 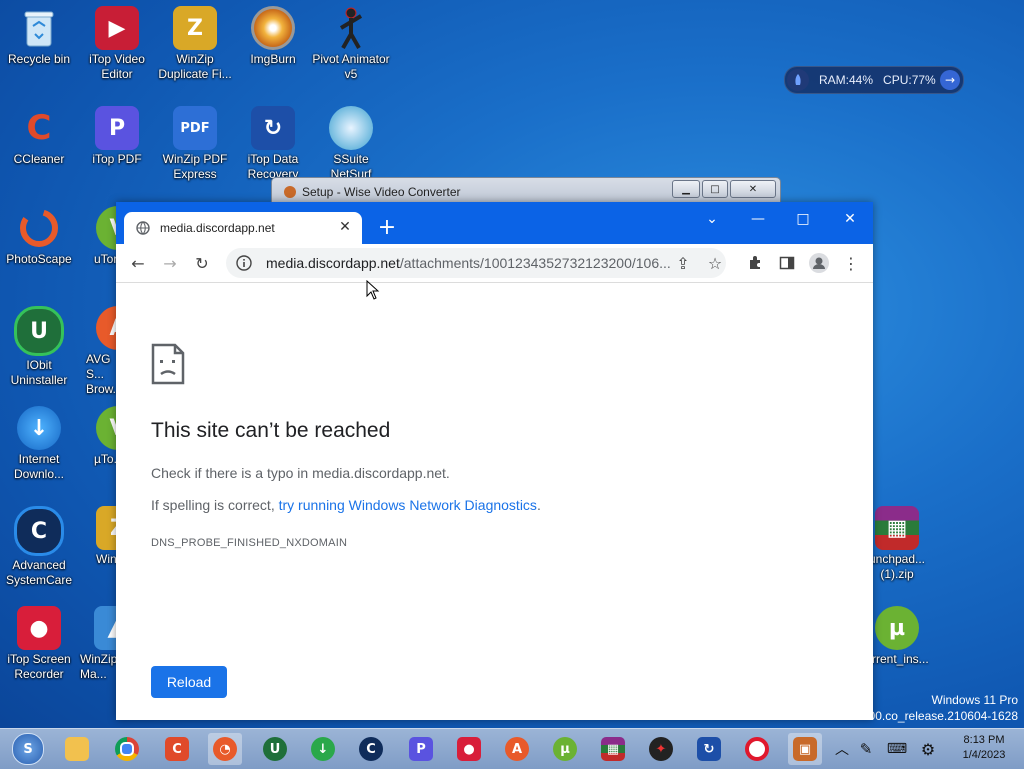 I want to click on iobit-icon: U, so click(x=275, y=749).